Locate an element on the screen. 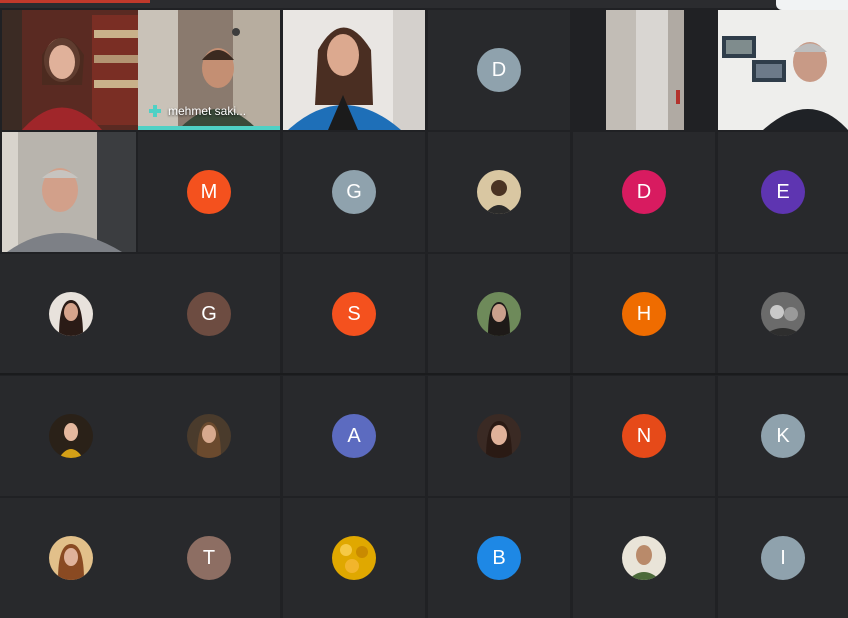 This screenshot has width=848, height=618. participant-tile: B is located at coordinates (499, 558).